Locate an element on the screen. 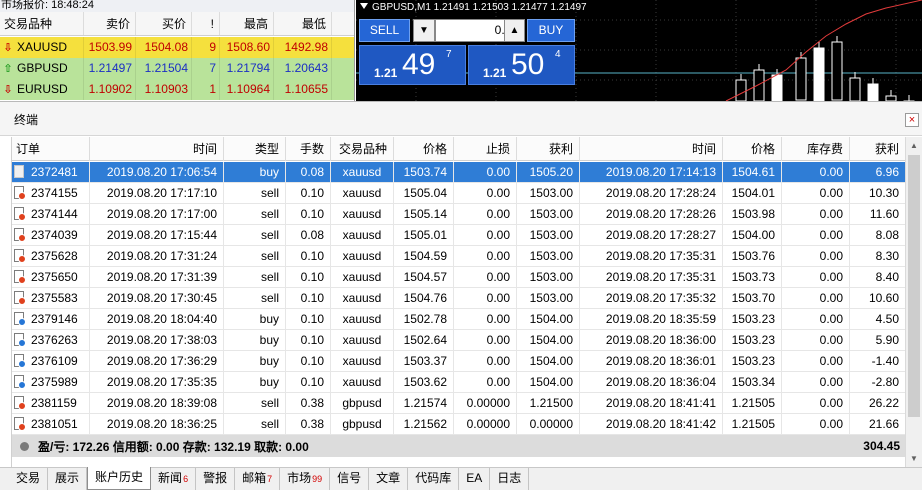  cell-sl: 0.00 is located at coordinates (485, 214).